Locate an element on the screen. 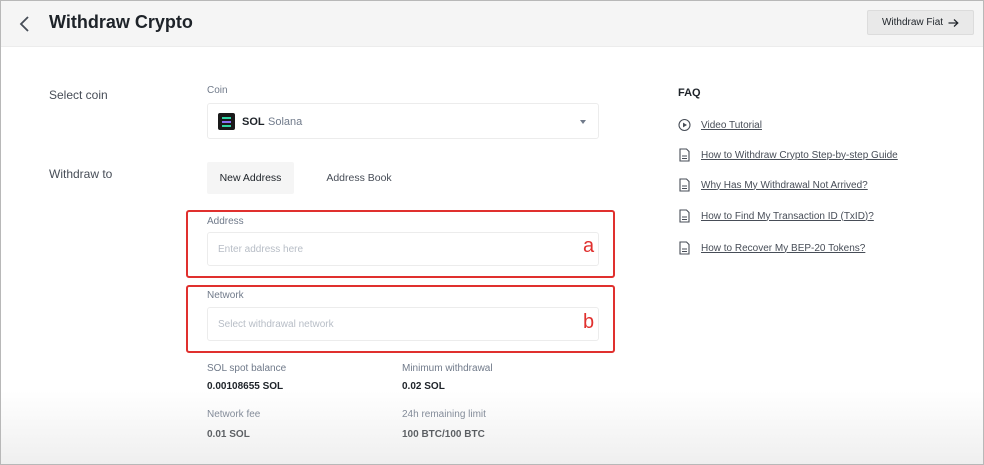 This screenshot has height=465, width=984. network-fee-label: Network fee is located at coordinates (234, 414).